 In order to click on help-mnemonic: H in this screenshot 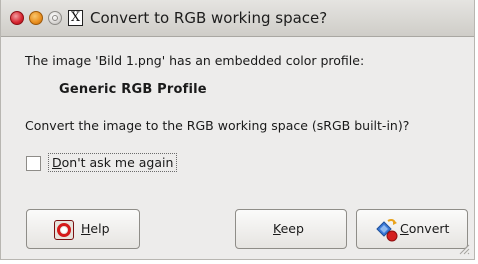, I will do `click(86, 228)`.